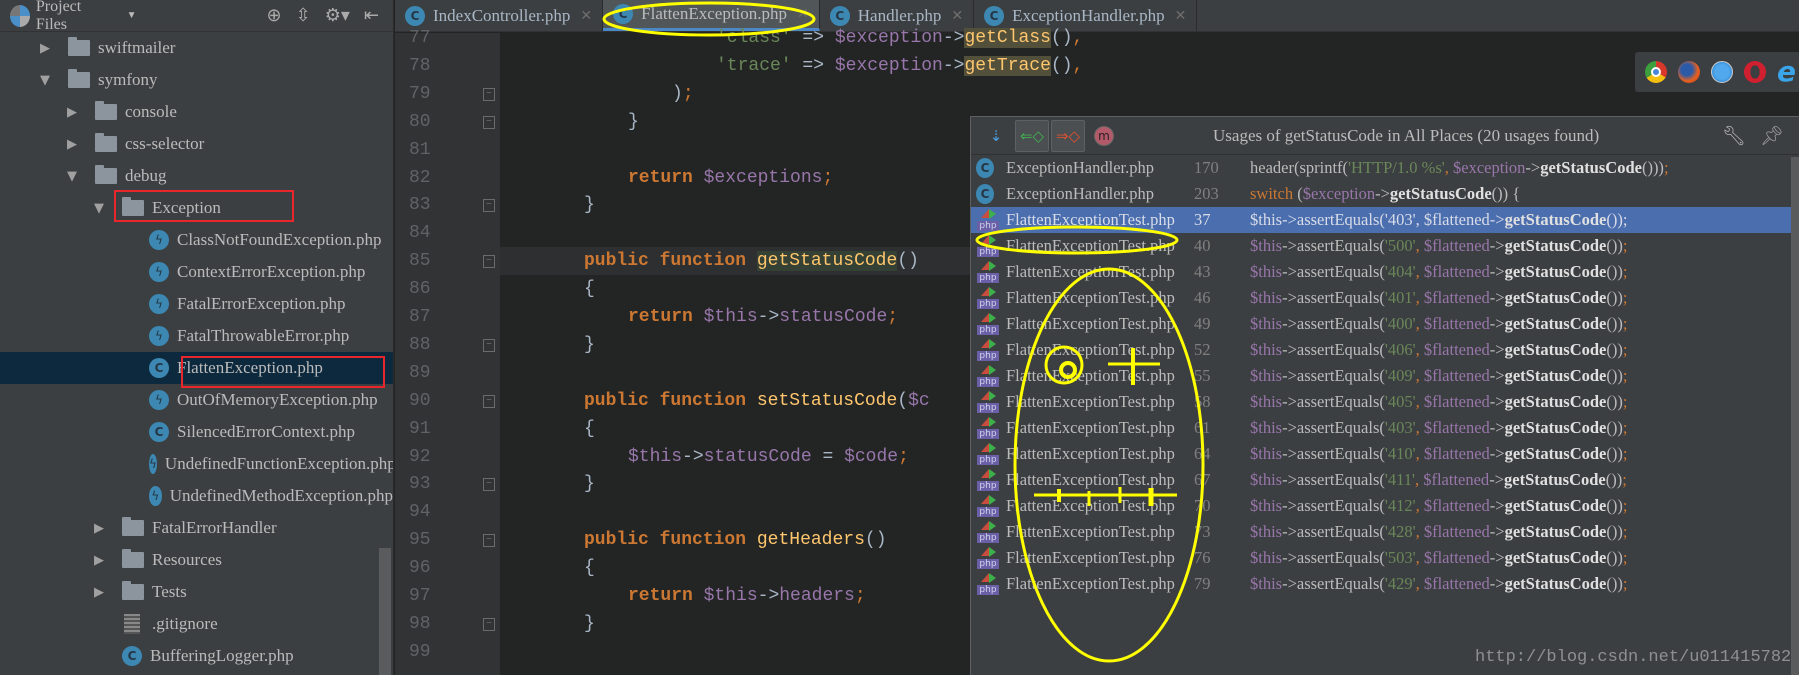  What do you see at coordinates (196, 176) in the screenshot?
I see `tree-item: ▼ debug` at bounding box center [196, 176].